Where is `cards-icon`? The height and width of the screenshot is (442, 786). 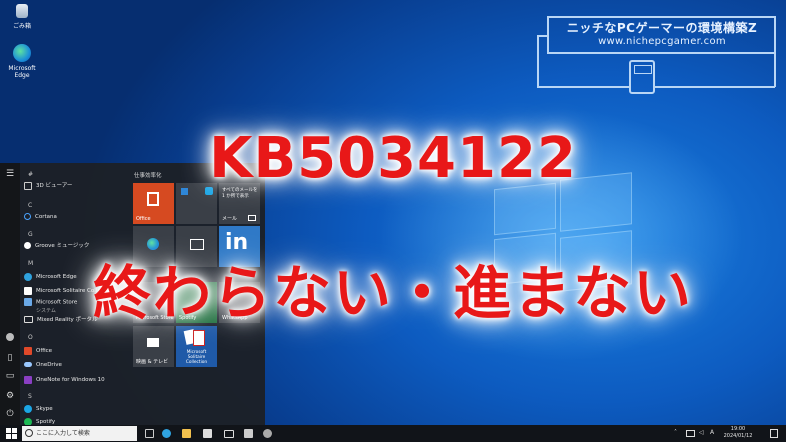
cards-icon is located at coordinates (199, 338).